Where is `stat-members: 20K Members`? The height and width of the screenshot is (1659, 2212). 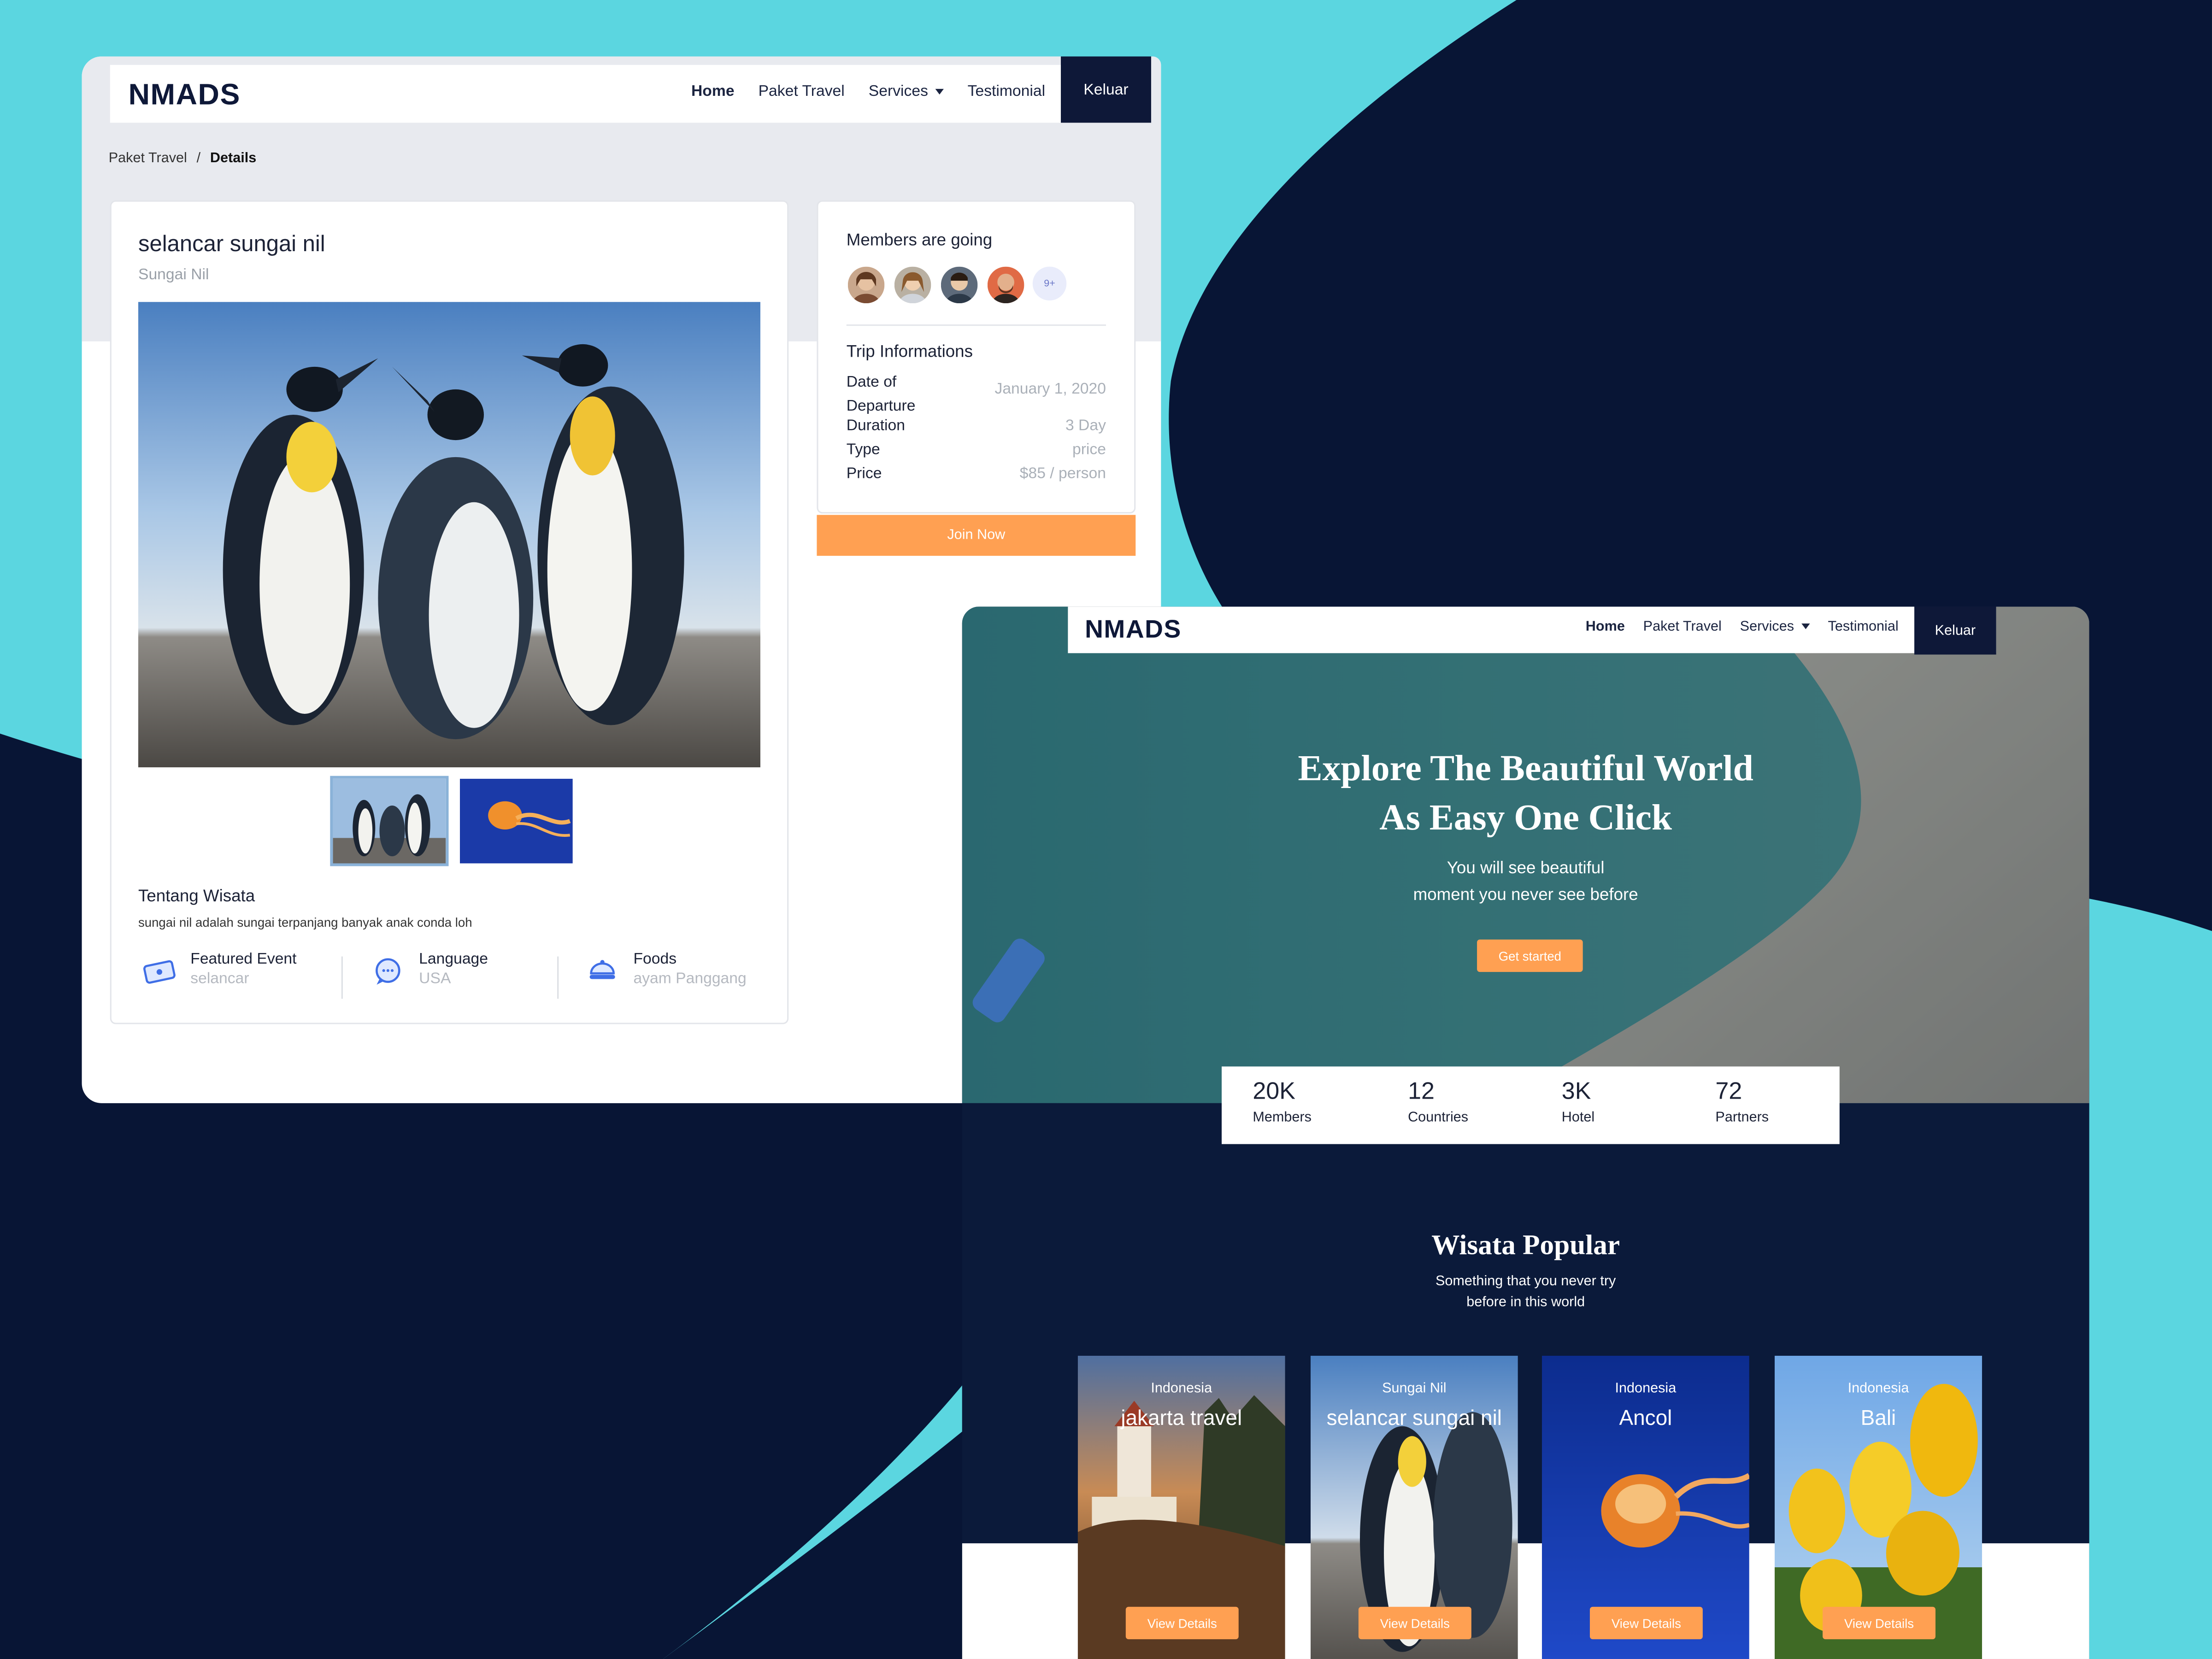 stat-members: 20K Members is located at coordinates (1282, 1103).